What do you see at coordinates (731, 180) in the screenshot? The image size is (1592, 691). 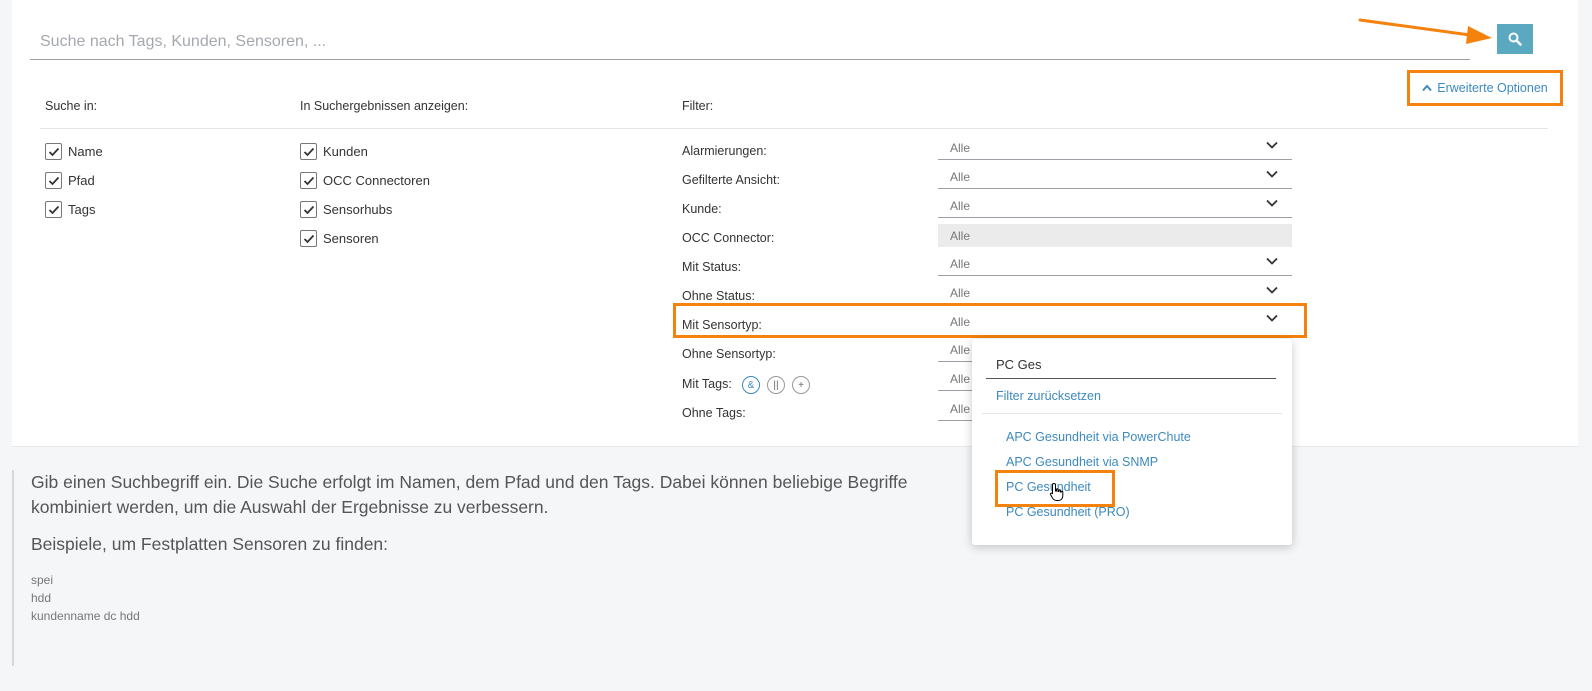 I see `filter-label-gefilterte-ansicht: Gefilterte Ansicht:` at bounding box center [731, 180].